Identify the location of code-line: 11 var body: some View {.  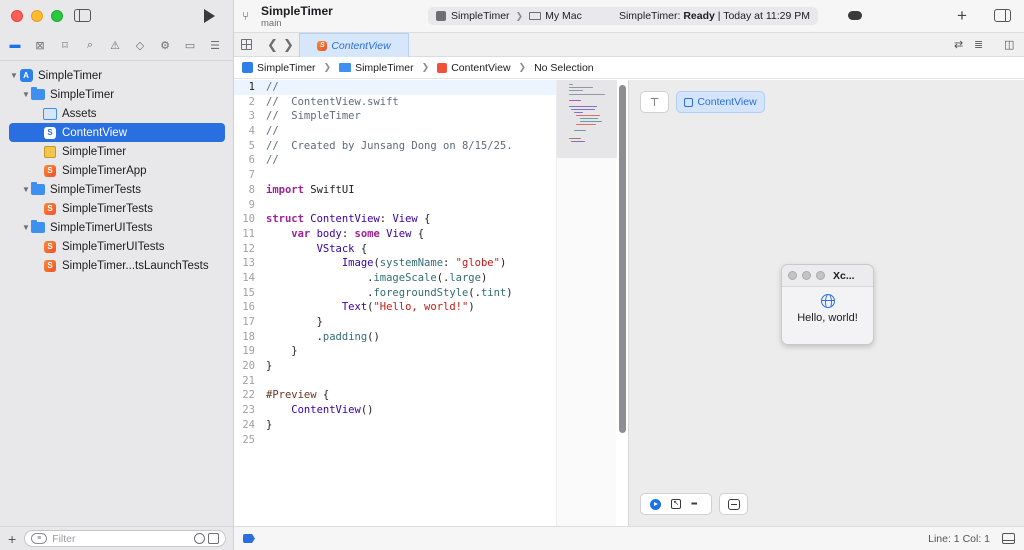
(395, 234).